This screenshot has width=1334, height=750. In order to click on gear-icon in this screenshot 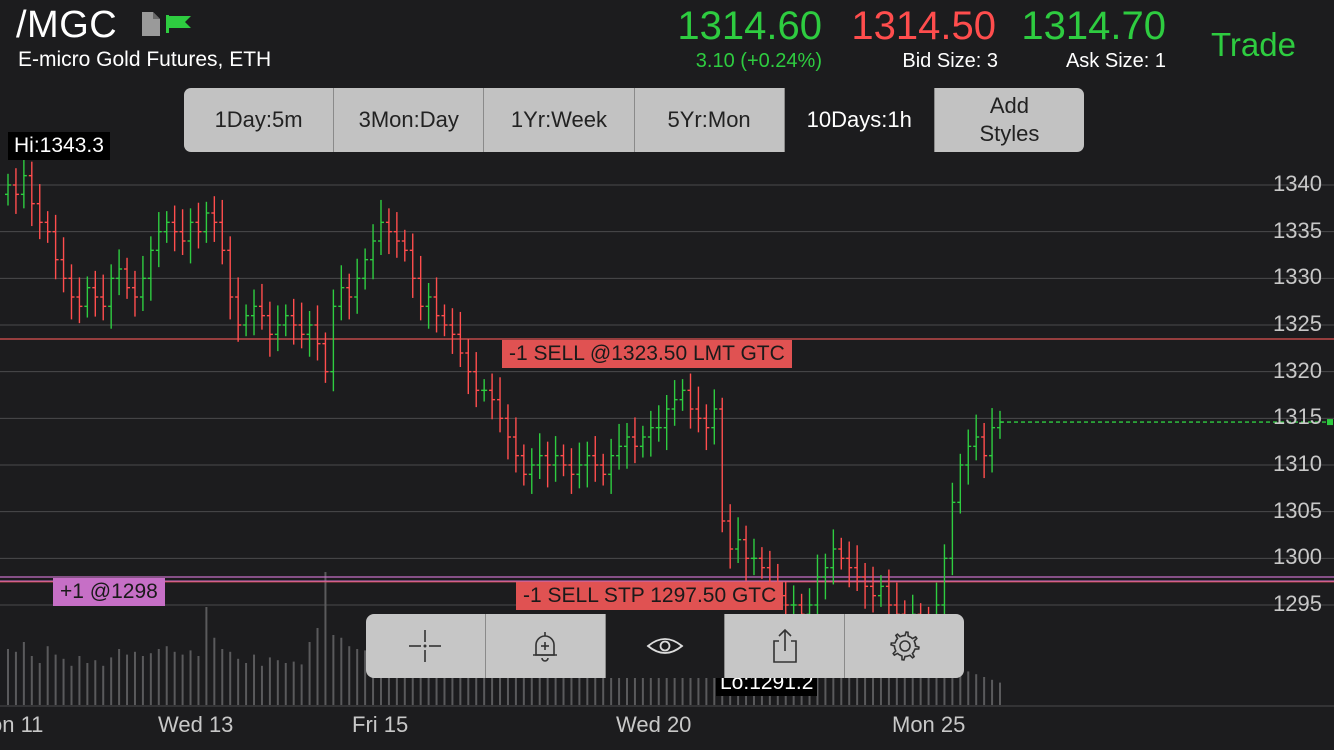, I will do `click(904, 646)`.